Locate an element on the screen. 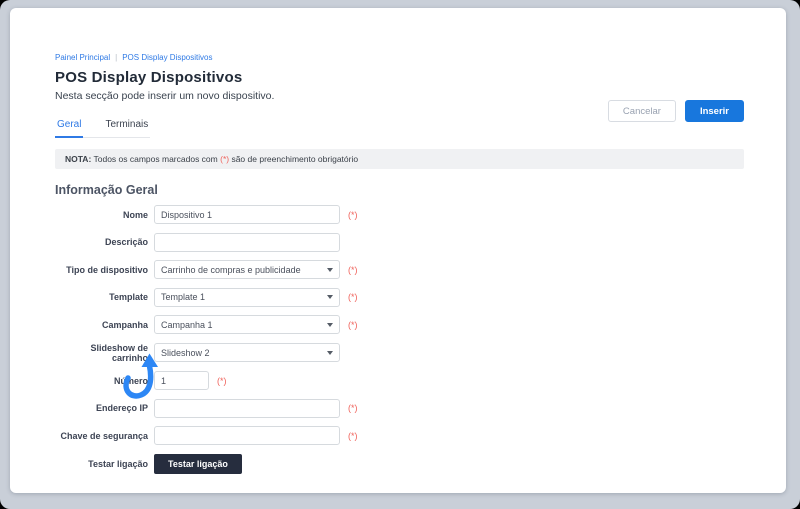  field-label: Número is located at coordinates (130, 380).